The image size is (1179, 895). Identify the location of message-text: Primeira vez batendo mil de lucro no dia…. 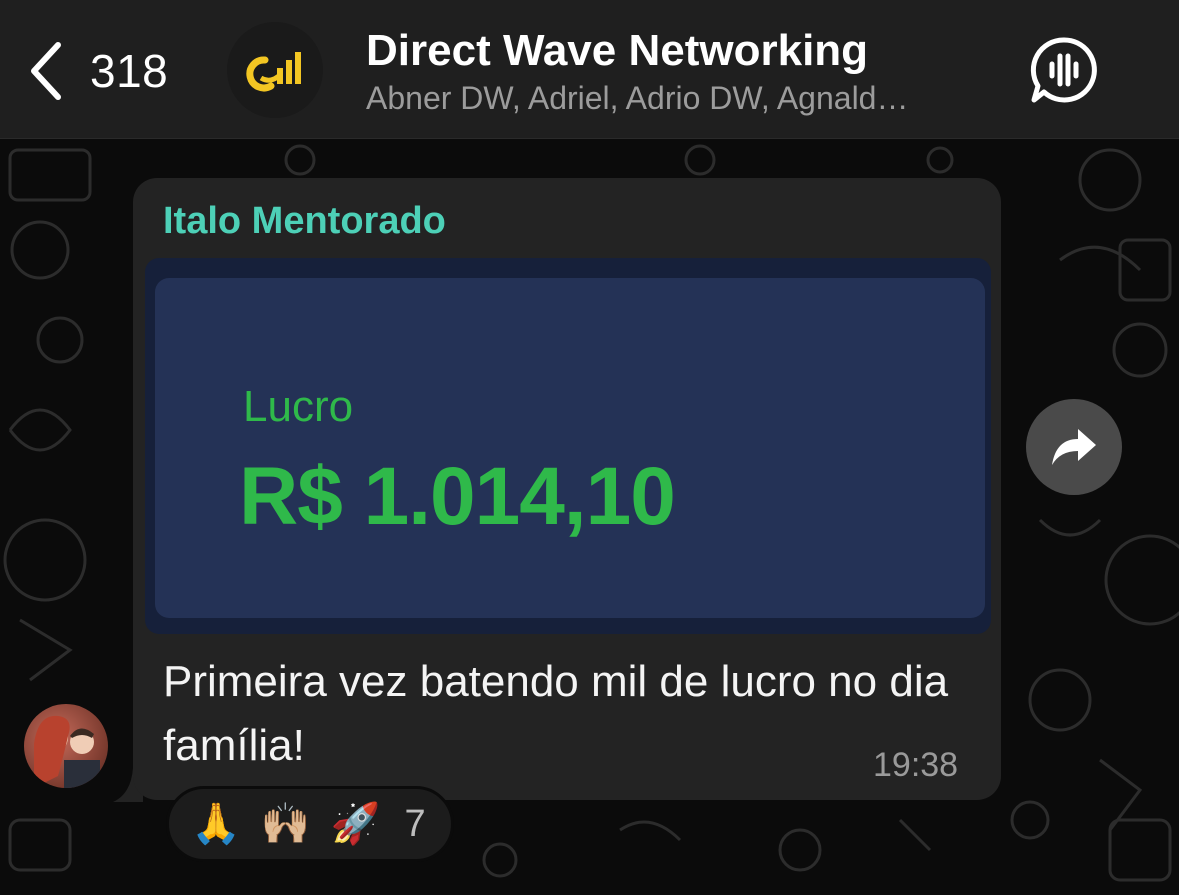
(556, 713).